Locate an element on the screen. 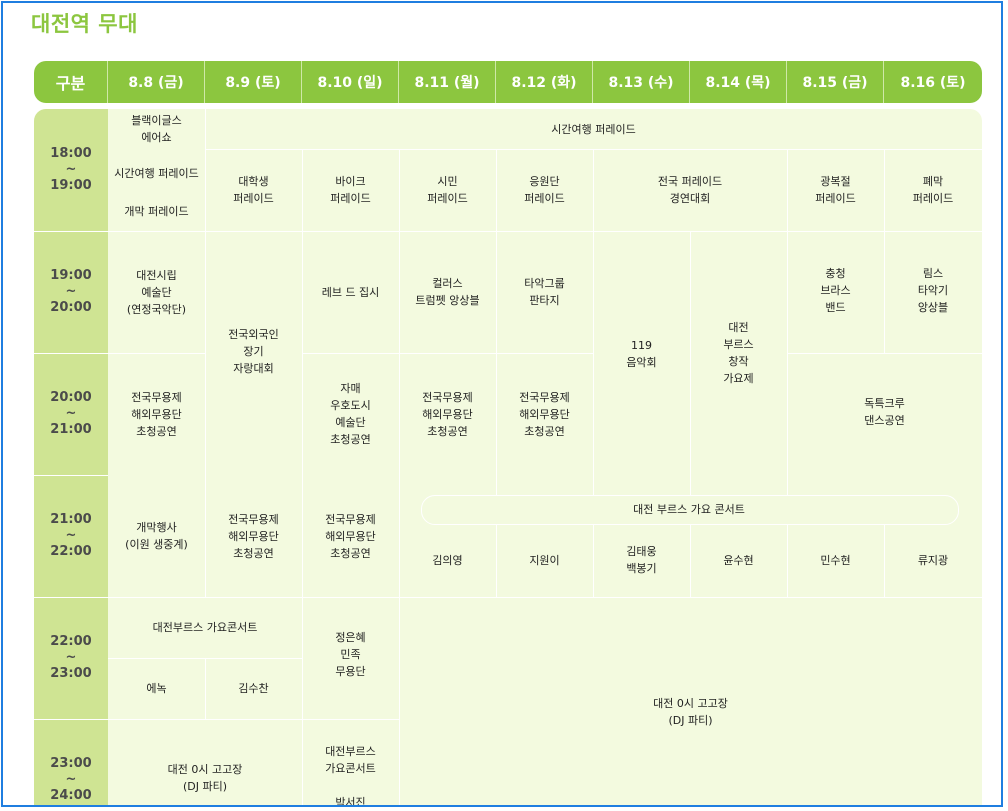 Image resolution: width=1008 pixels, height=811 pixels. event-blackeagles: 블랙이글스 에어쇼 is located at coordinates (156, 129).